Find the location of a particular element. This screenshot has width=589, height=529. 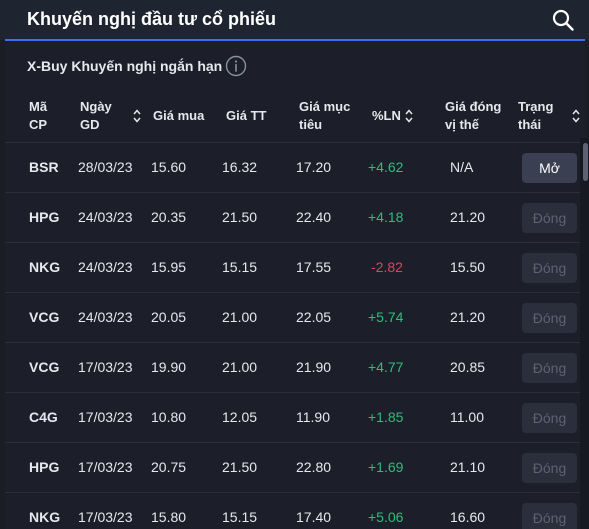

status-open-button: Mở is located at coordinates (549, 168).